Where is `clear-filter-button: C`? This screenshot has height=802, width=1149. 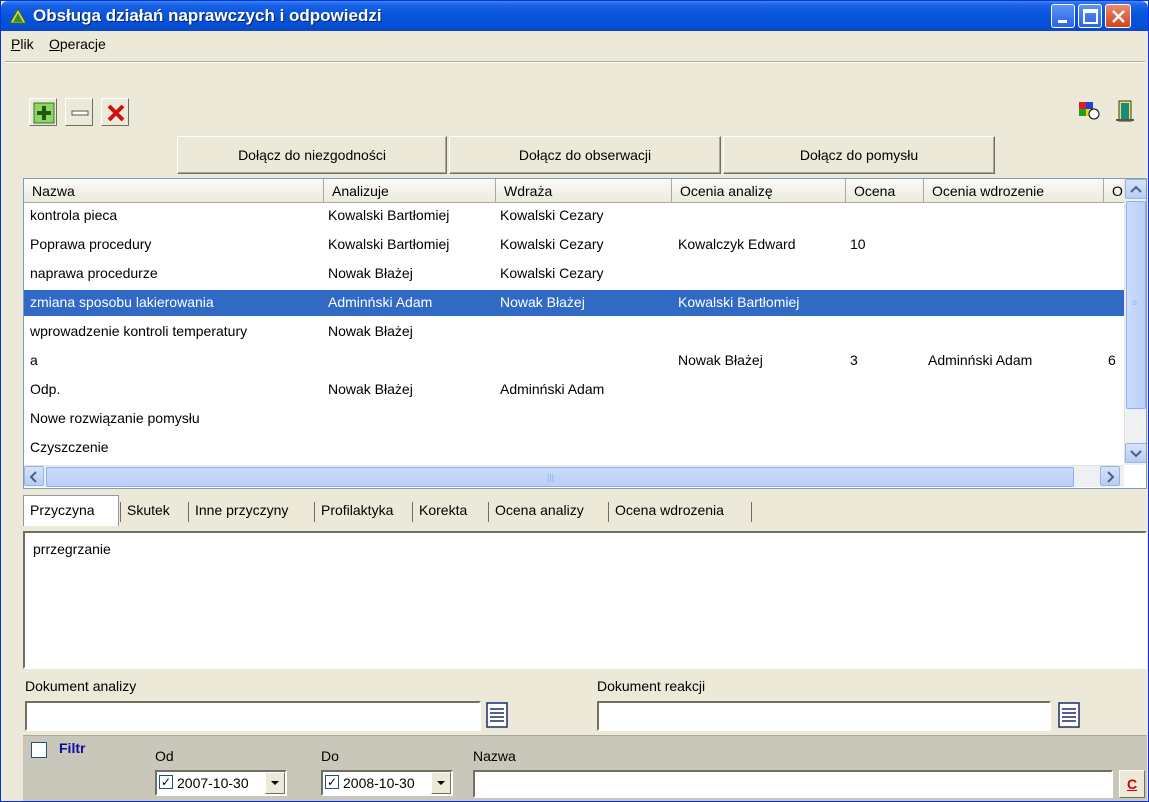
clear-filter-button: C is located at coordinates (1132, 784).